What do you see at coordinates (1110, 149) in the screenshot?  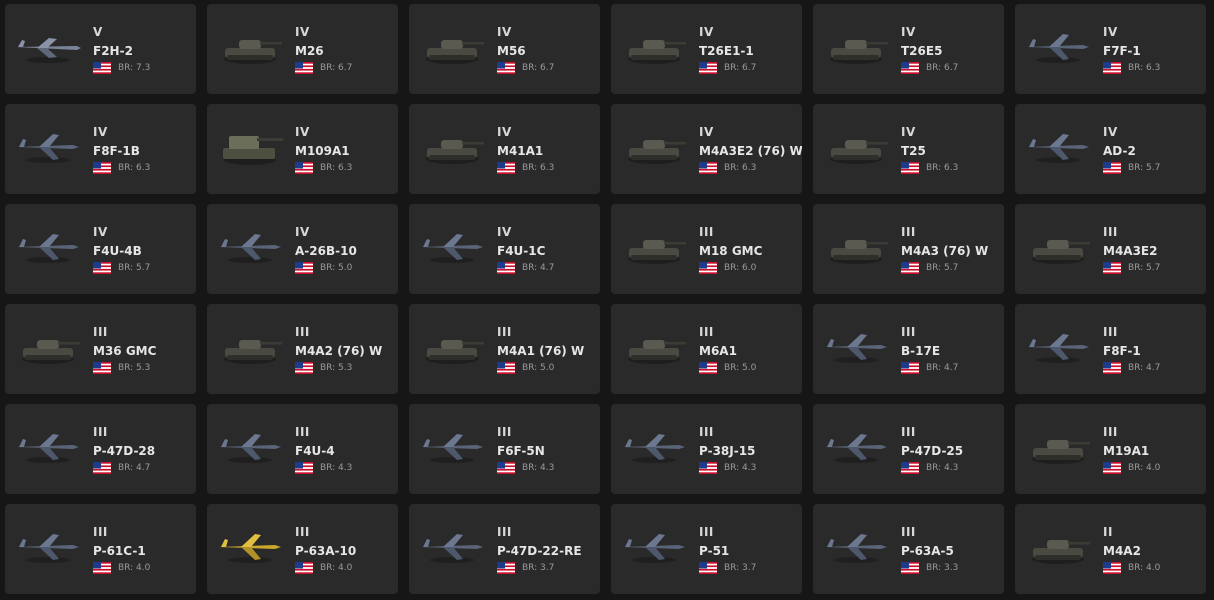 I see `vehicle-card: IV AD-2 BR: 5.7` at bounding box center [1110, 149].